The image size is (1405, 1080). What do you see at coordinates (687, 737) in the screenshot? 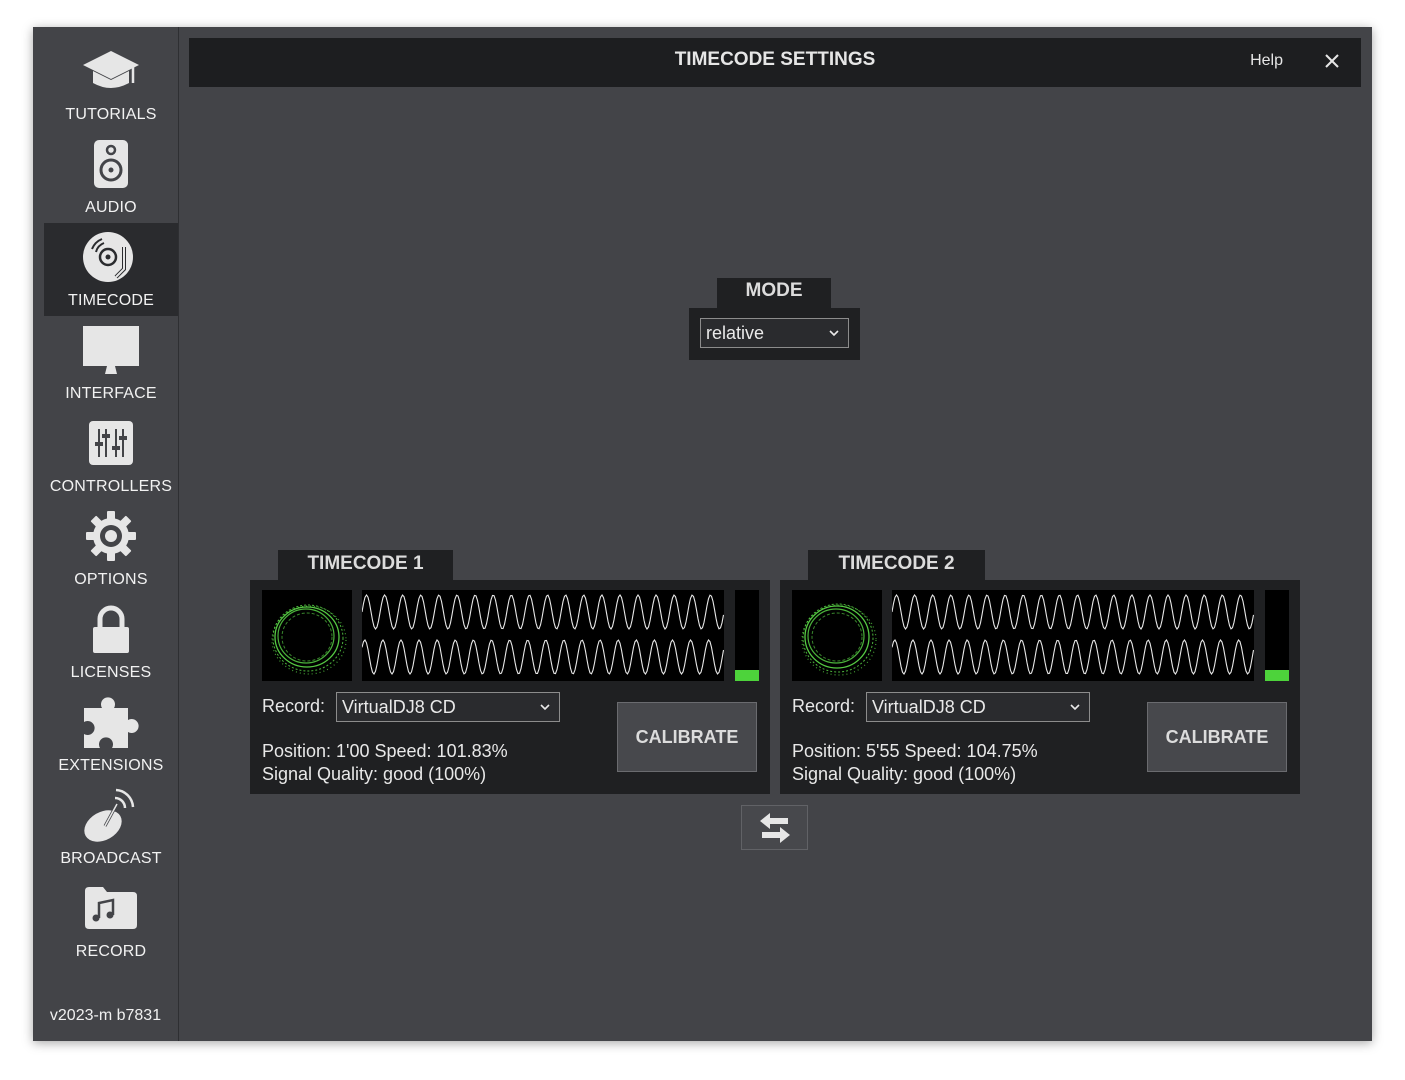
I see `timecode-1-calibrate-button: CALIBRATE` at bounding box center [687, 737].